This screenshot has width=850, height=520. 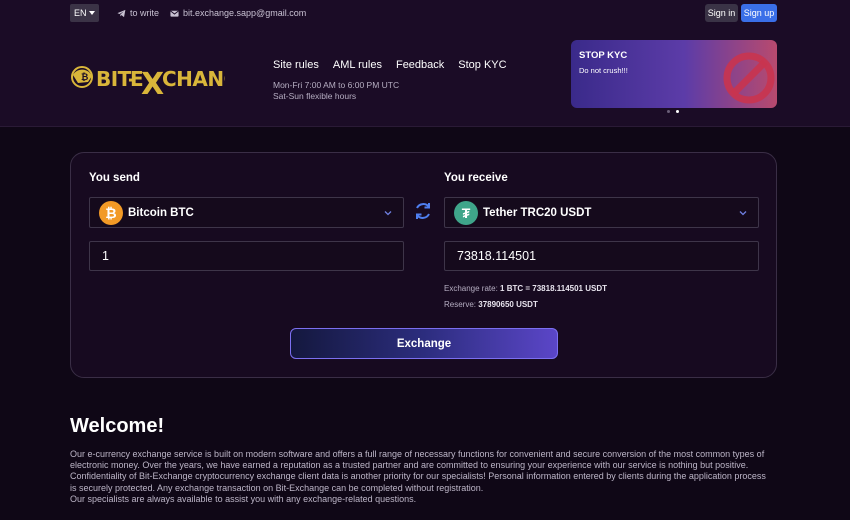 I want to click on banner-slider-dots, so click(x=673, y=111).